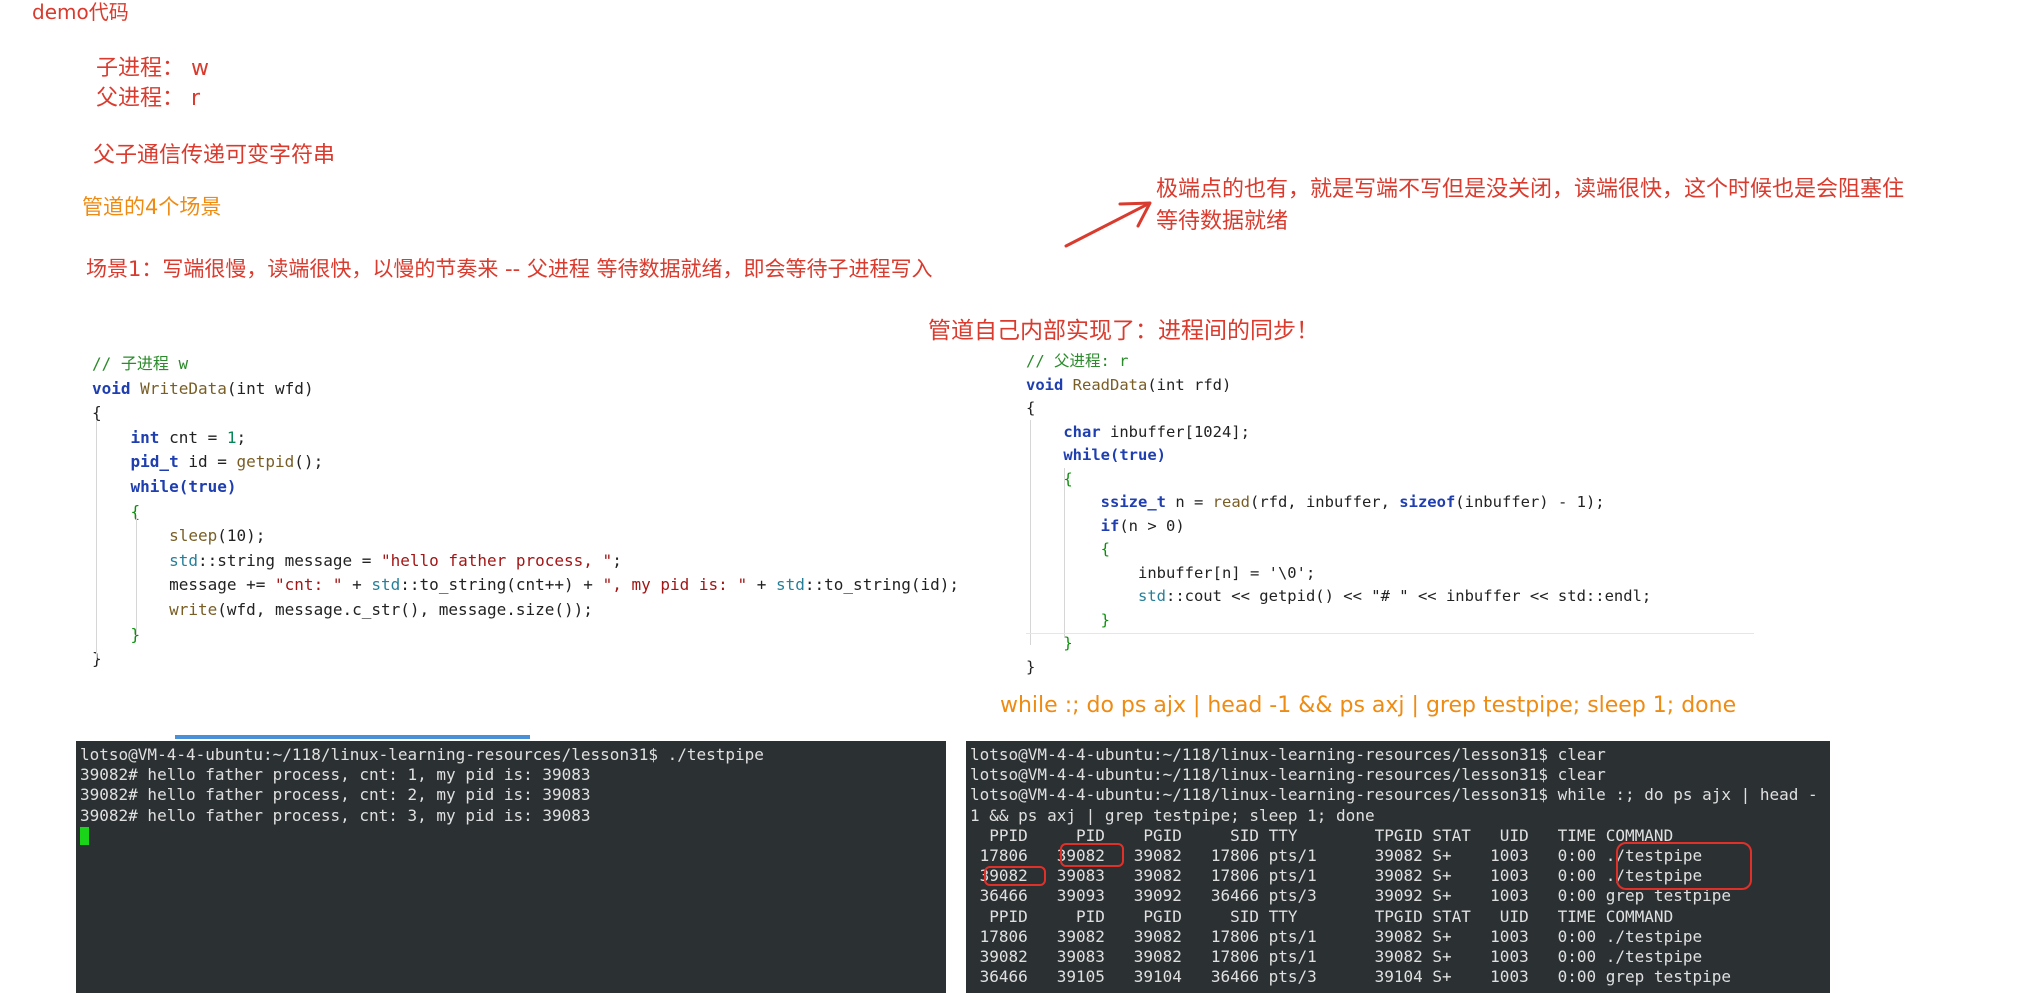  I want to click on ppid-highlight-box, so click(1015, 876).